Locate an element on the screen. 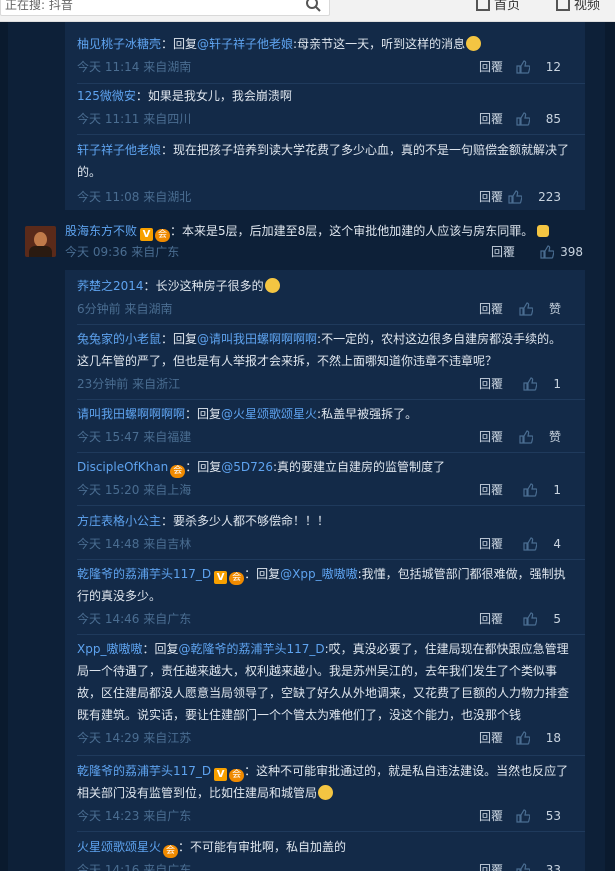  reply-user: 轩子祥子他老娘 is located at coordinates (119, 150).